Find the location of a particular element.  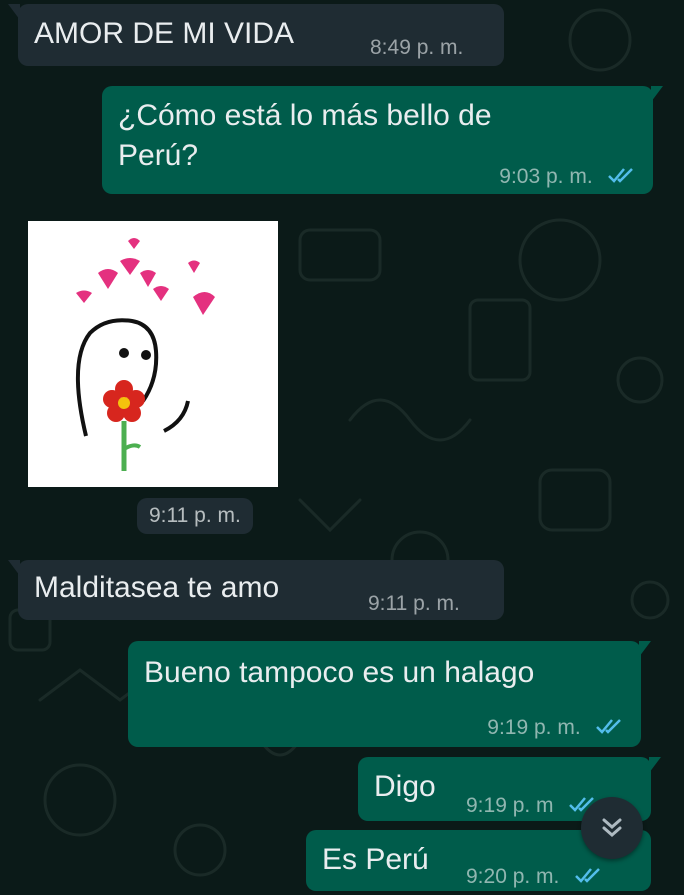

message-text: Bueno tampoco es un halago is located at coordinates (339, 672).